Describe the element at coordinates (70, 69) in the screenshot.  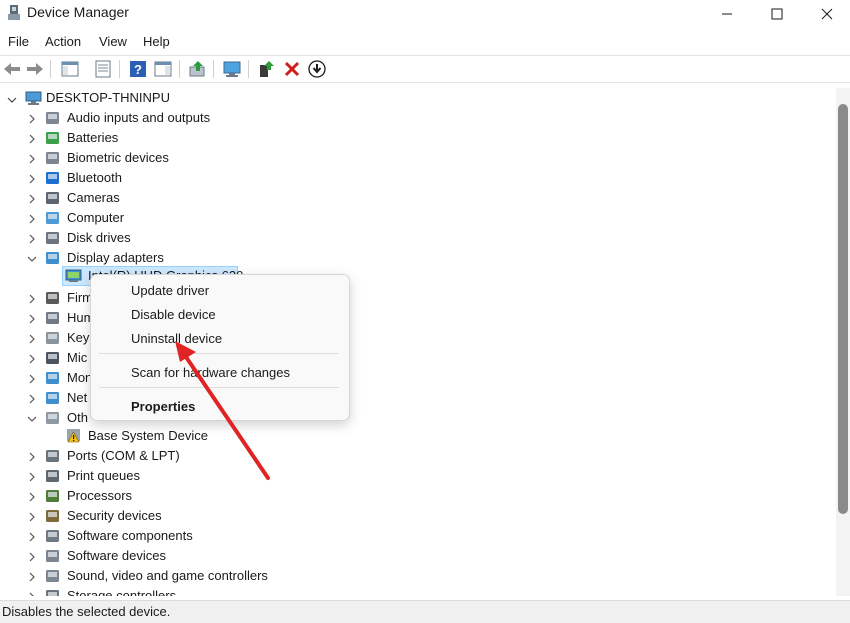
I see `show-hide-console-tree-icon` at that location.